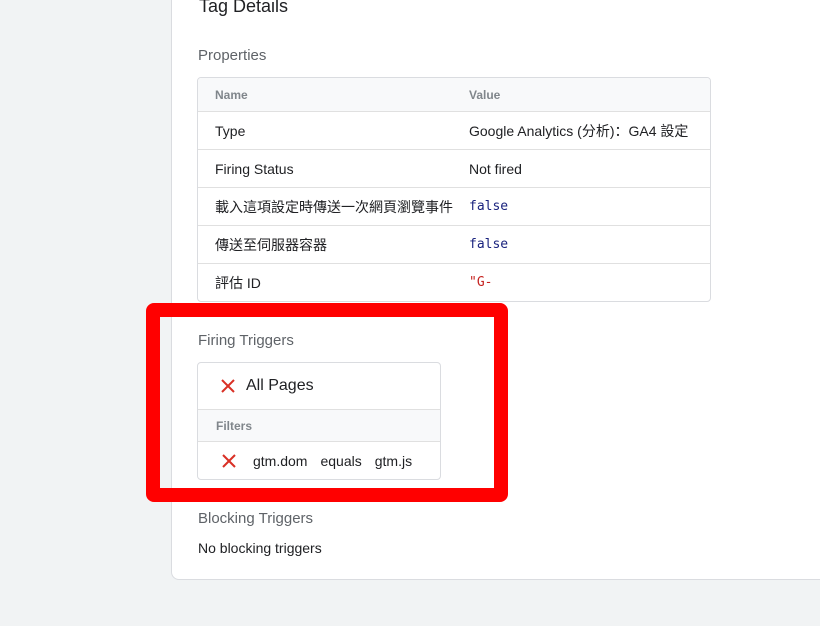  What do you see at coordinates (254, 168) in the screenshot?
I see `property-name: Firing Status` at bounding box center [254, 168].